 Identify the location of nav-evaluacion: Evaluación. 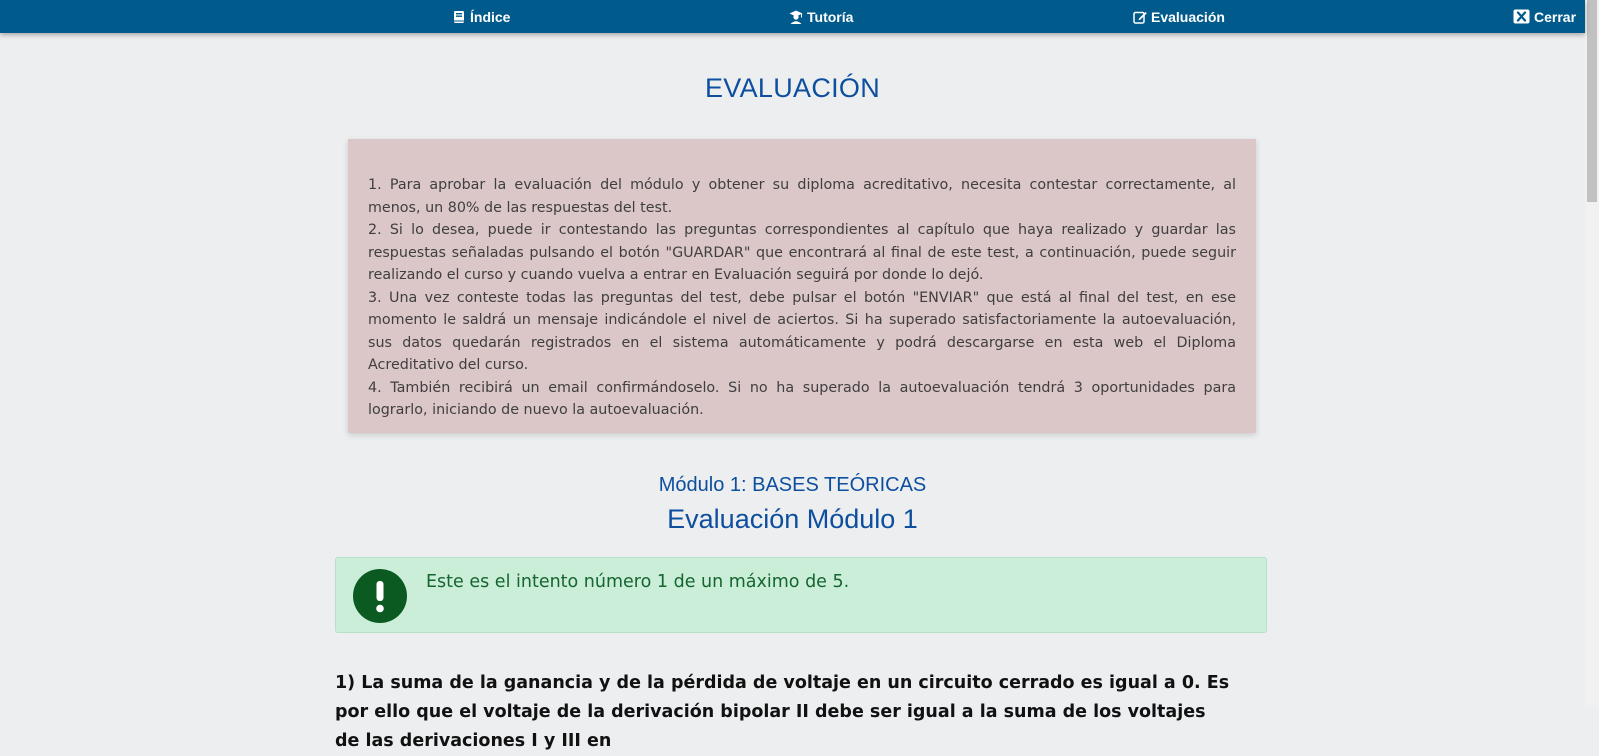
(1179, 16).